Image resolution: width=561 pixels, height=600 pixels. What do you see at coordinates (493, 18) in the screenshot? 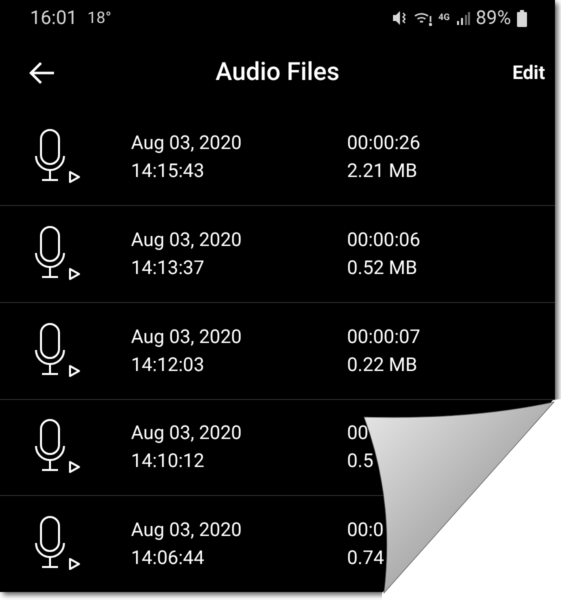
I see `battery-level: 89%` at bounding box center [493, 18].